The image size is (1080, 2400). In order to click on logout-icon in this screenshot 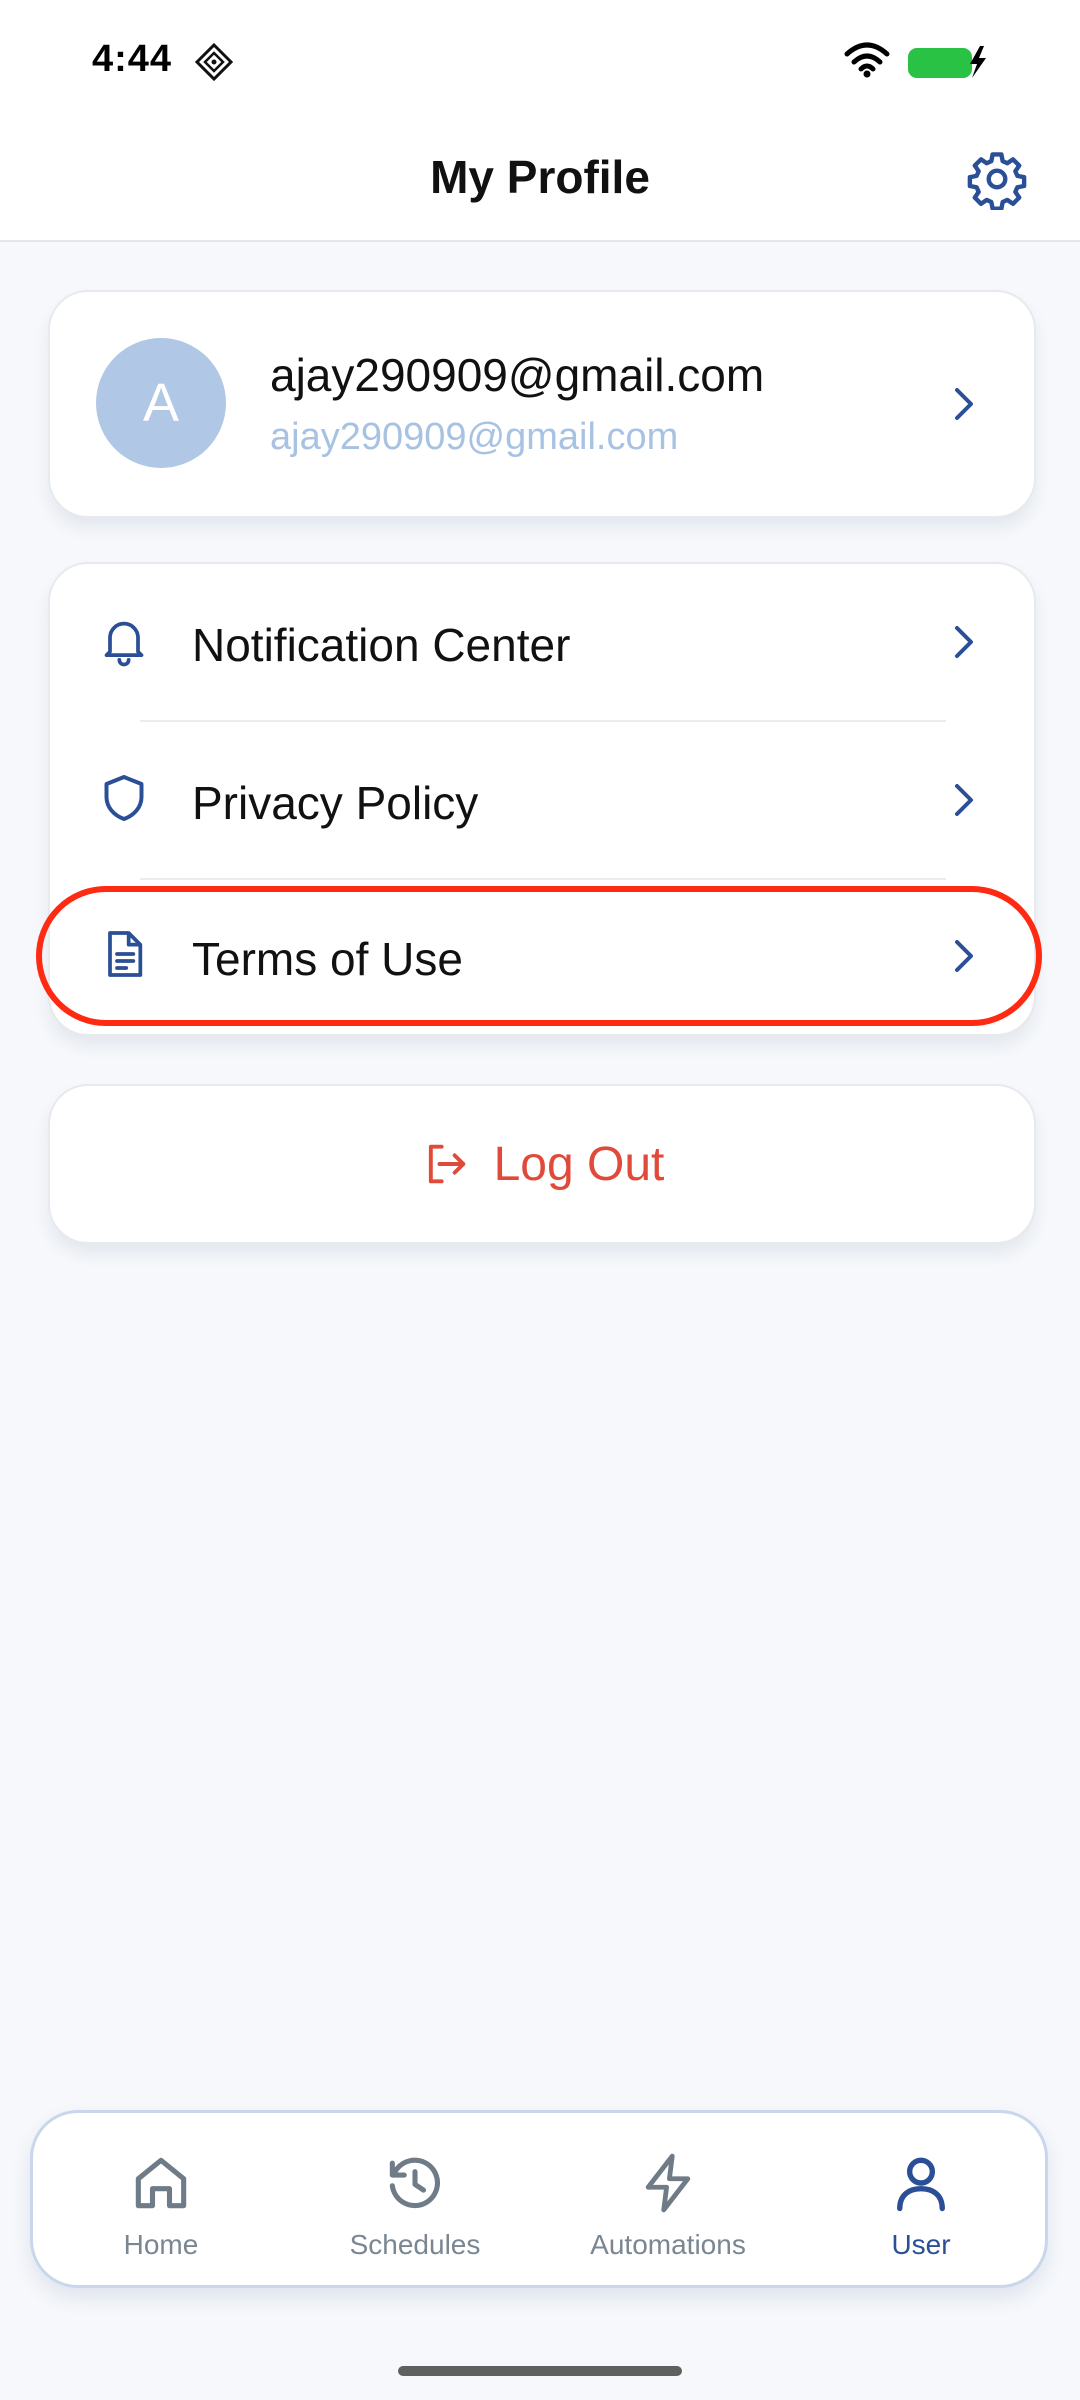, I will do `click(446, 1164)`.